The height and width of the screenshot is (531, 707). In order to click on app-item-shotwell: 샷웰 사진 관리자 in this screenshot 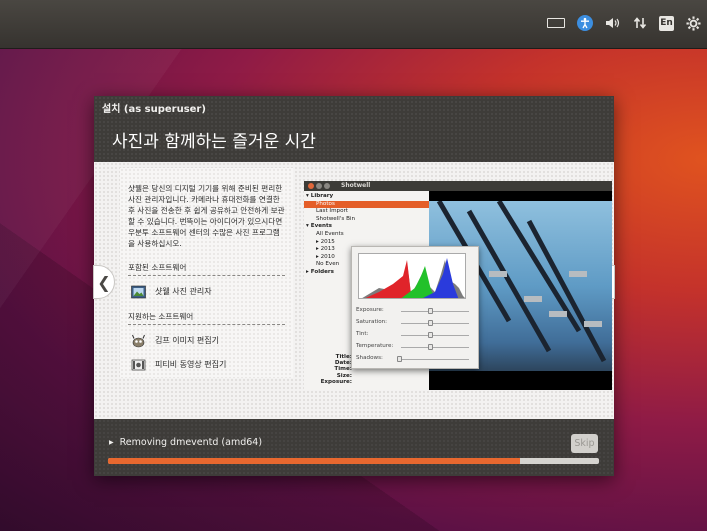, I will do `click(206, 291)`.